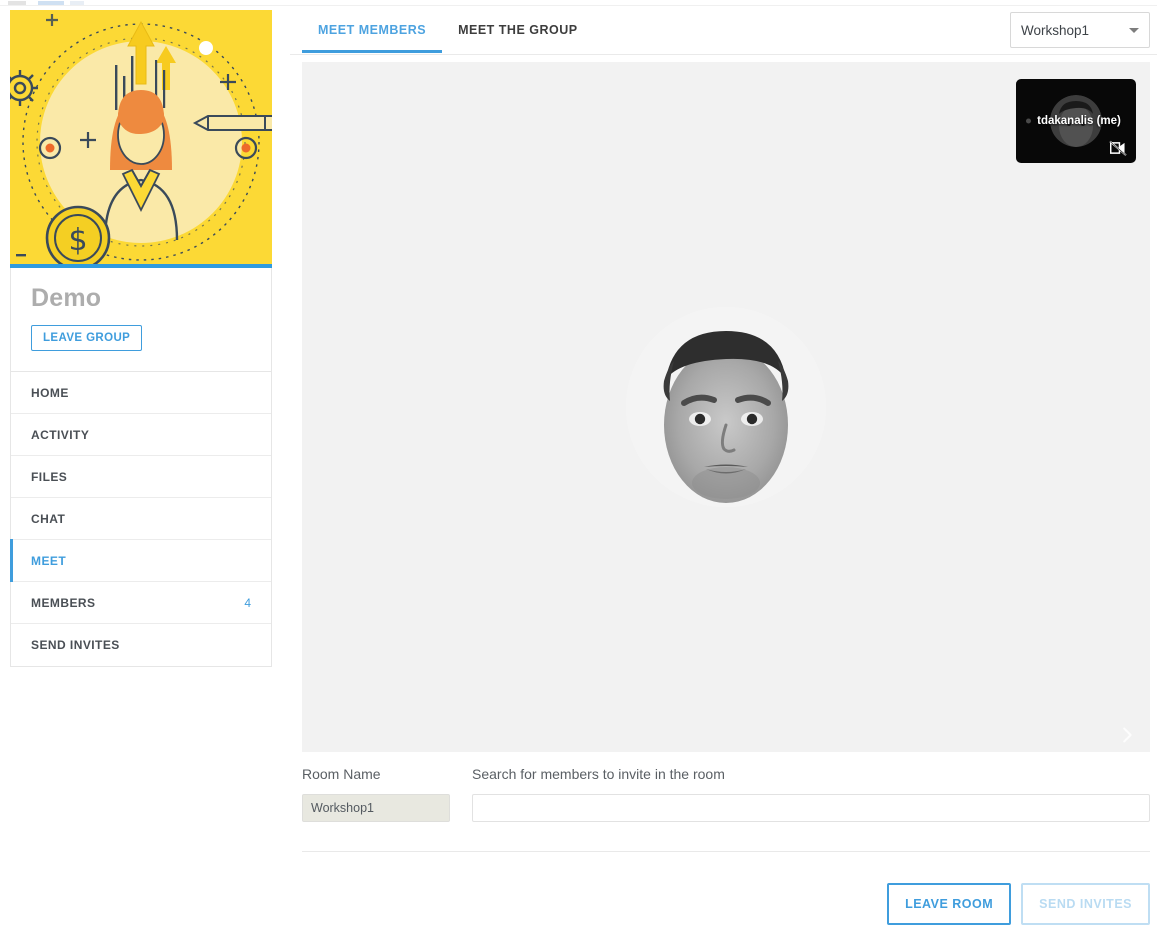 The image size is (1157, 936). I want to click on room-select-value: Workshop1, so click(1055, 30).